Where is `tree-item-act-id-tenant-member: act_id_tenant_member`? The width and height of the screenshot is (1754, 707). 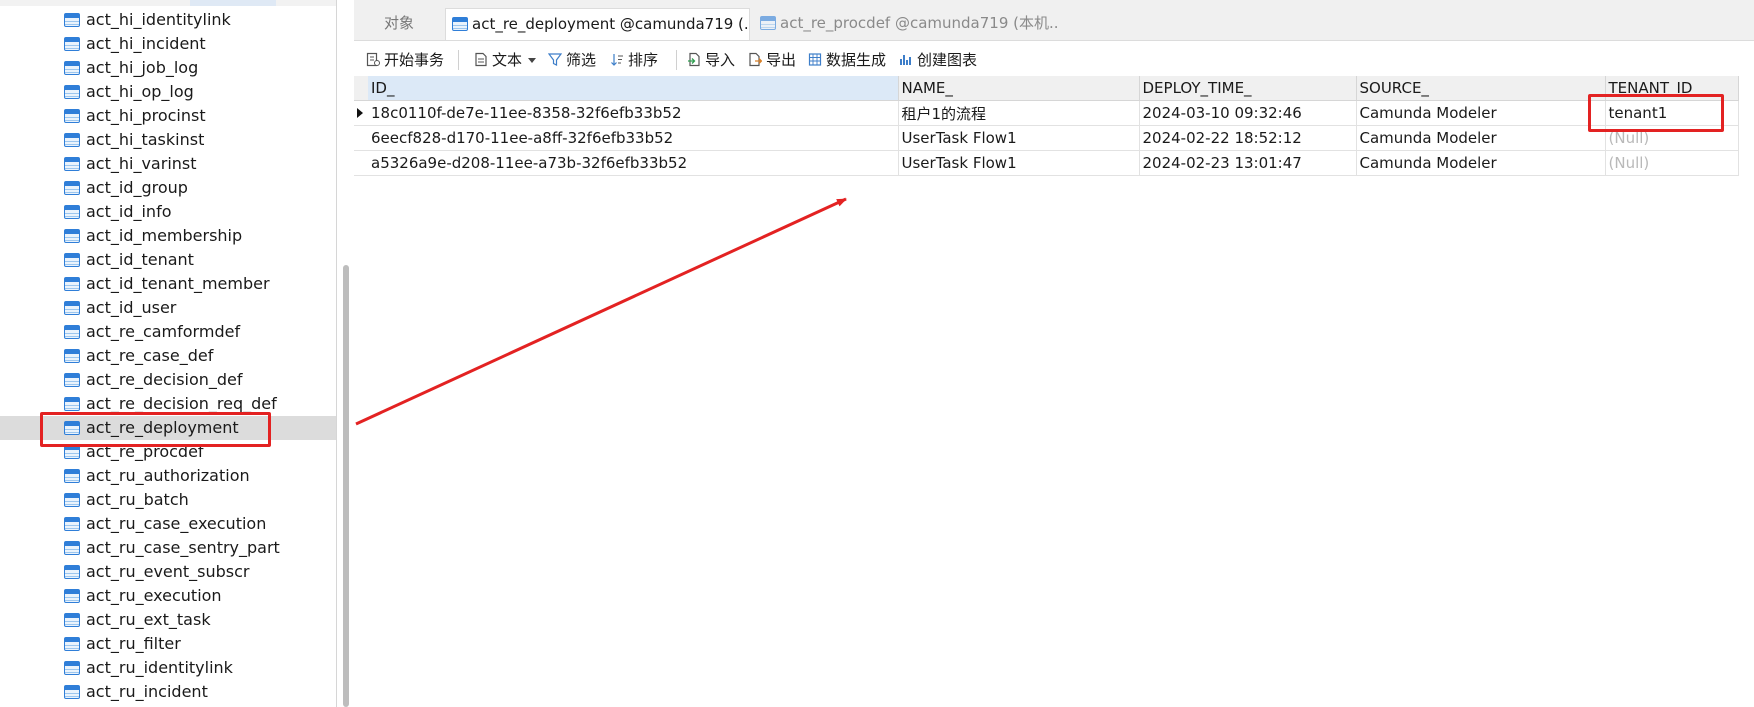
tree-item-act-id-tenant-member: act_id_tenant_member is located at coordinates (168, 284).